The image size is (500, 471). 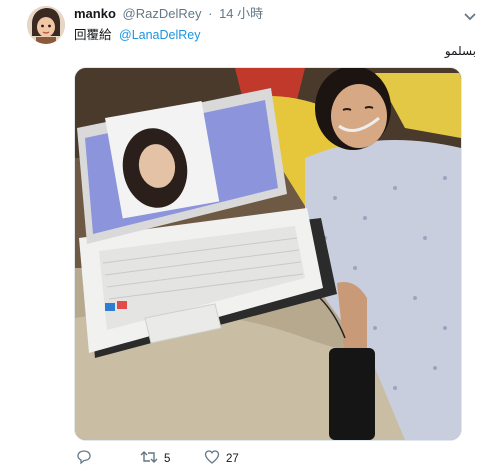 I want to click on reply-button, so click(x=84, y=458).